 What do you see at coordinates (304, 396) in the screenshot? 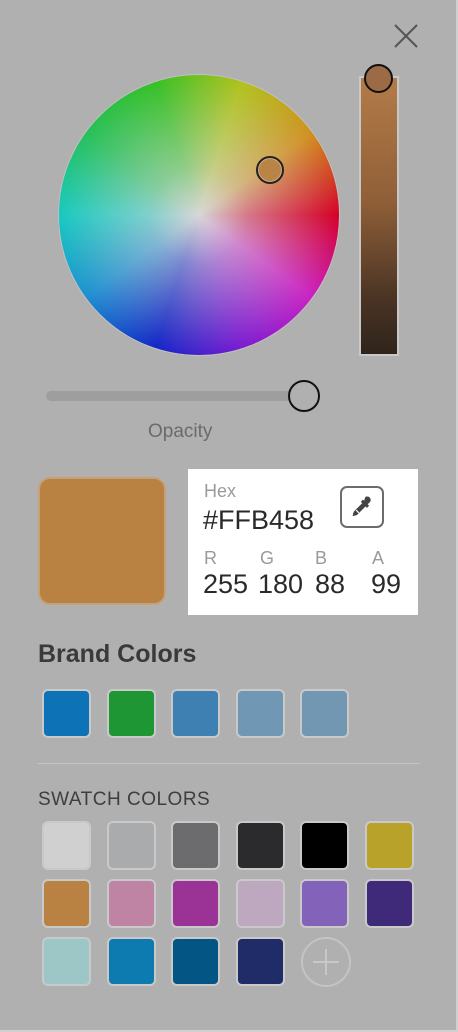
I see `opacity-handle` at bounding box center [304, 396].